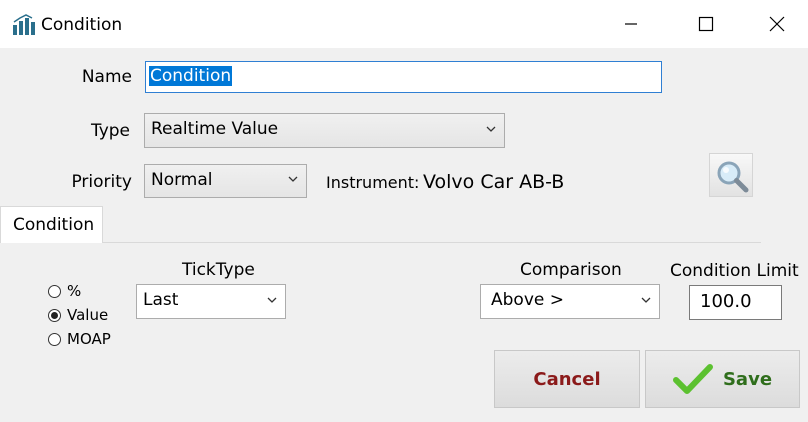 The image size is (808, 422). Describe the element at coordinates (89, 339) in the screenshot. I see `radio-moap-label: MOAP` at that location.